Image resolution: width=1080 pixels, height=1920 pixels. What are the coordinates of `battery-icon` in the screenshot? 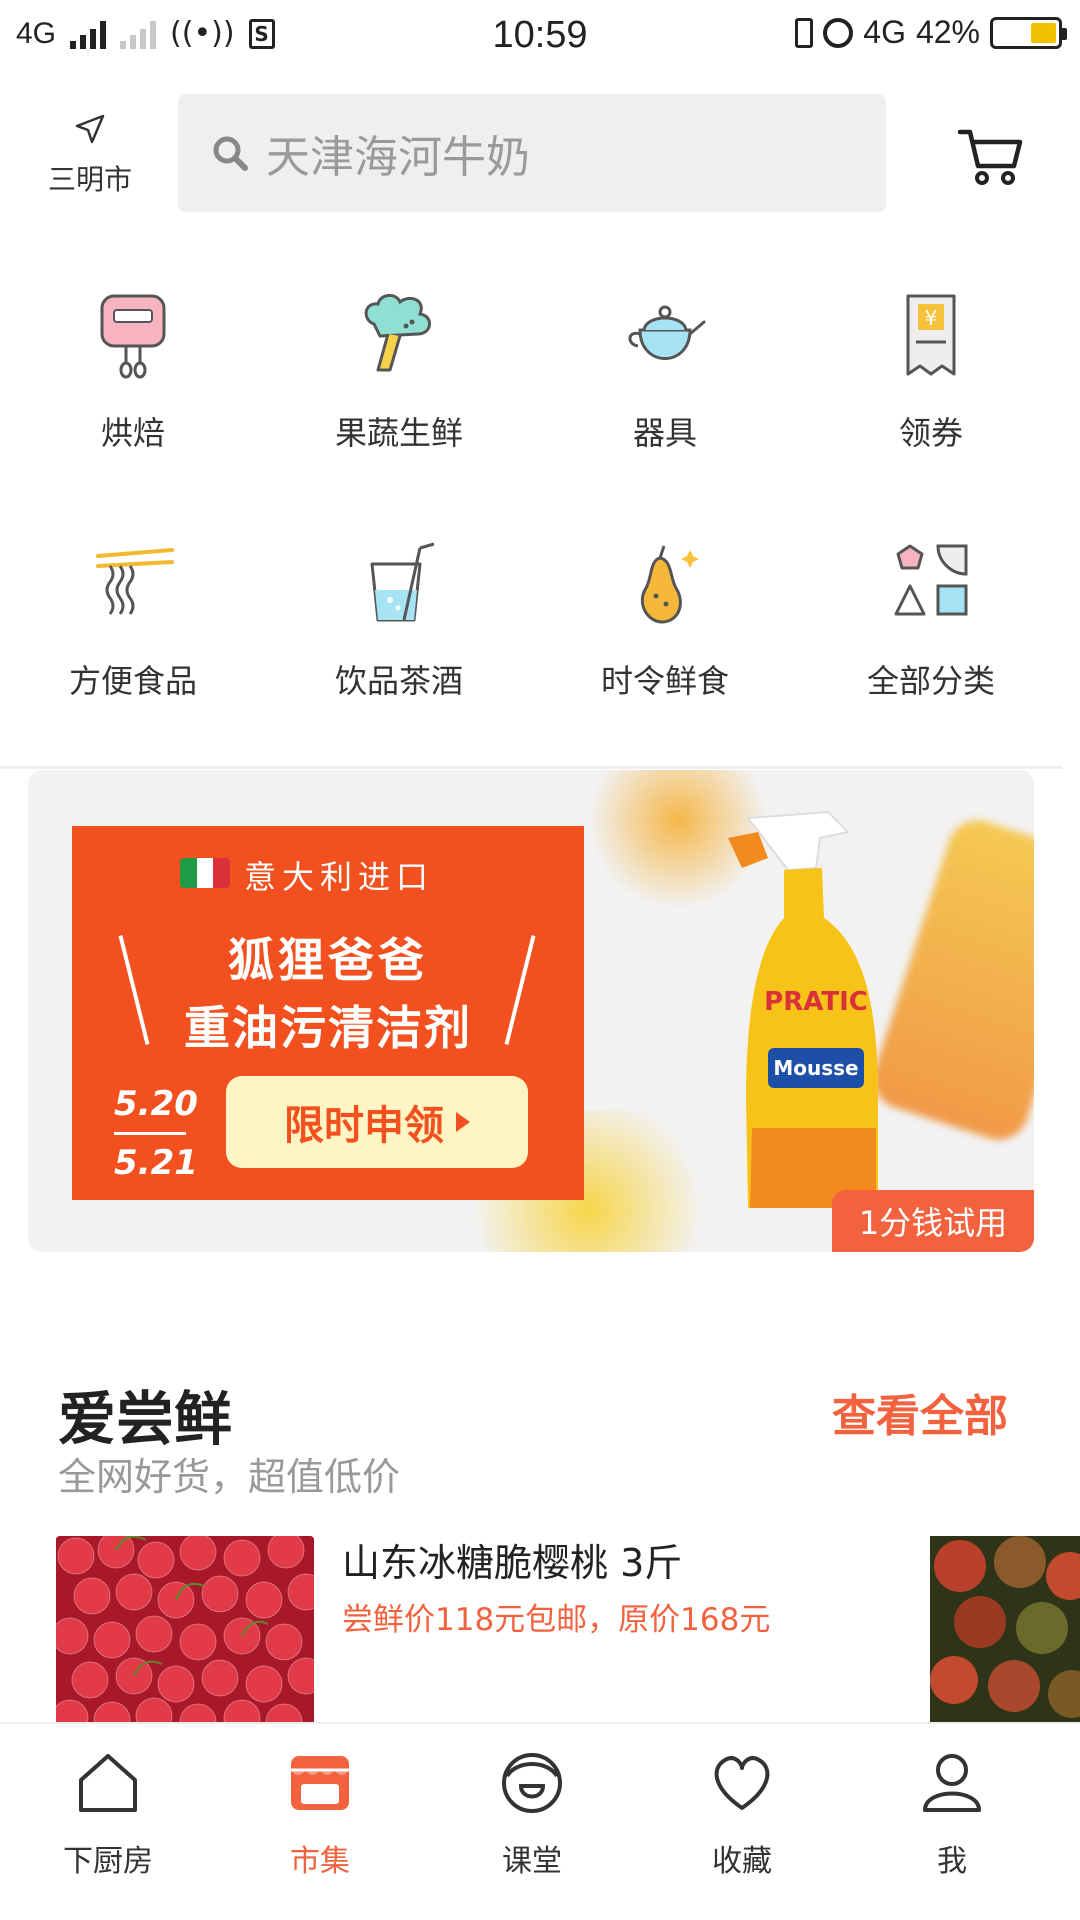 It's located at (1028, 32).